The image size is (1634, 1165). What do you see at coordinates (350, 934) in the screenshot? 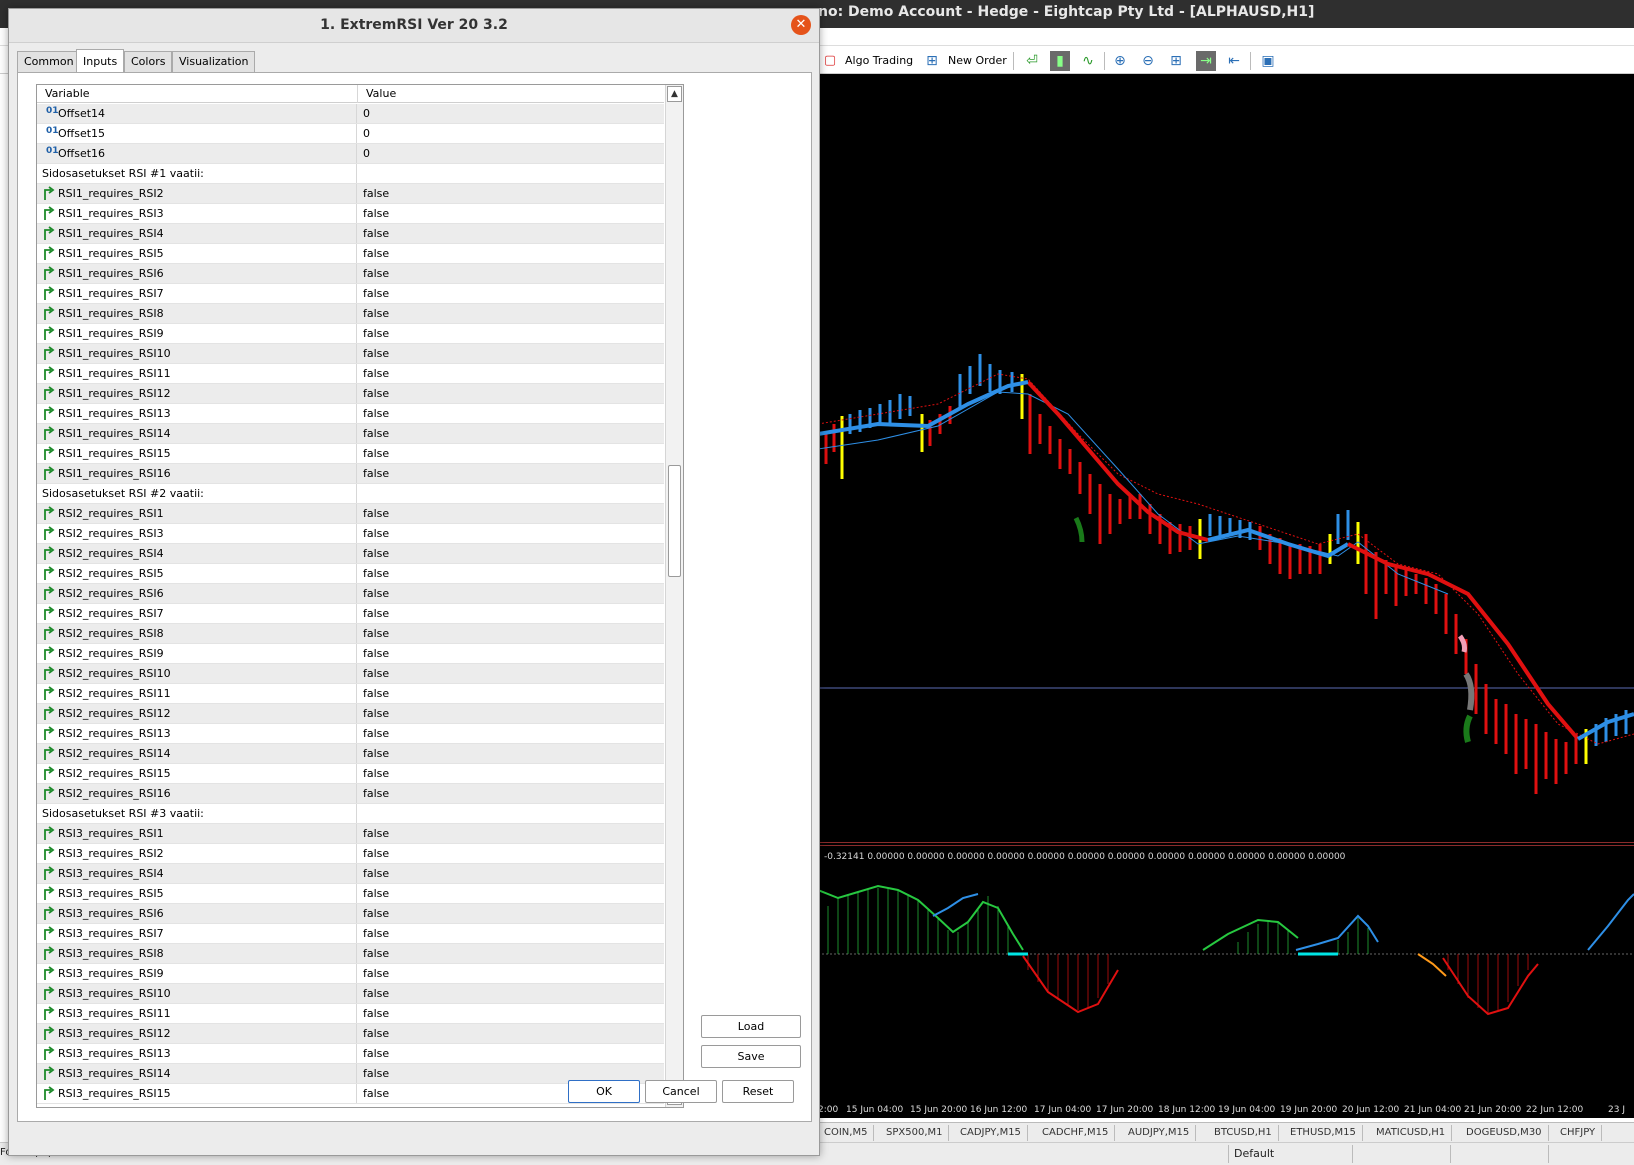
I see `input-row: RSI3_requires_RSI7 false` at bounding box center [350, 934].